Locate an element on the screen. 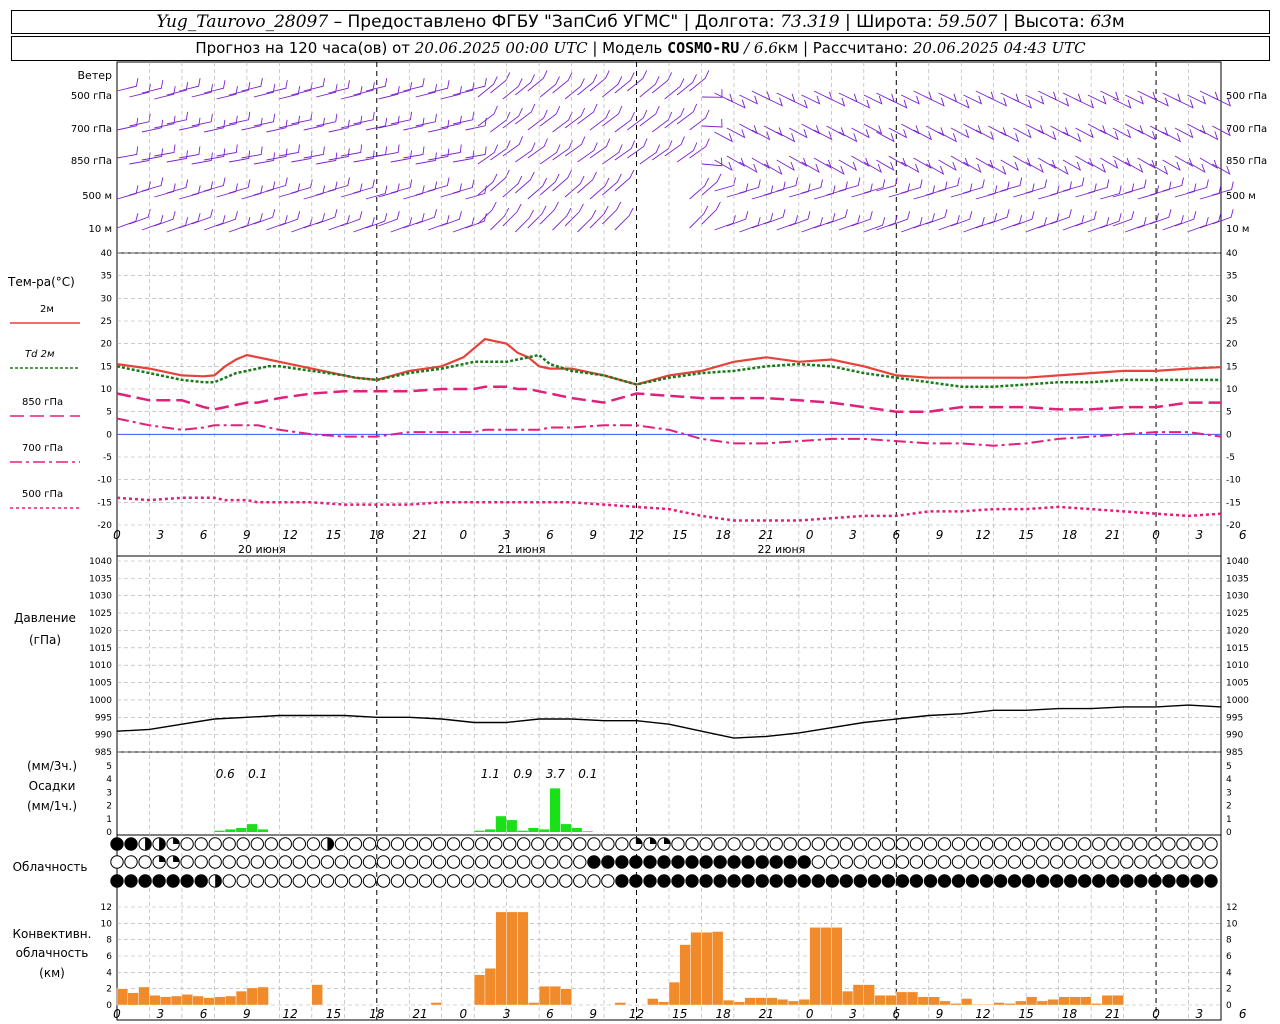 This screenshot has width=1280, height=1024. pressure-ytick-left: 985 is located at coordinates (103, 753).